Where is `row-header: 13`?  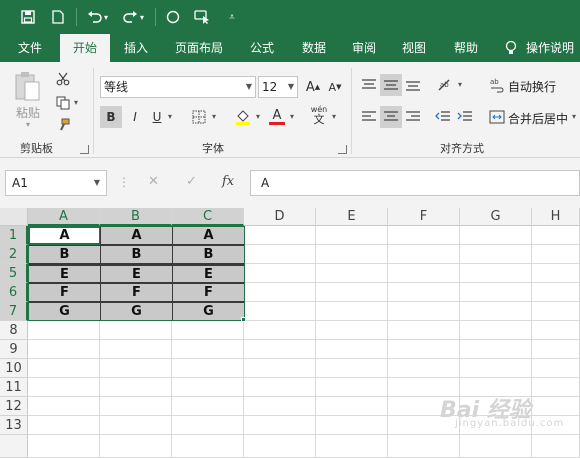
row-header: 13 is located at coordinates (14, 425).